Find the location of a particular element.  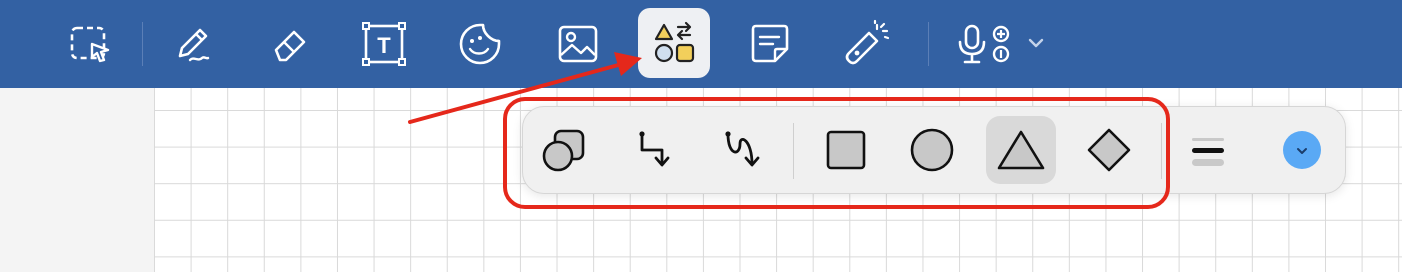

color-button is located at coordinates (1302, 150).